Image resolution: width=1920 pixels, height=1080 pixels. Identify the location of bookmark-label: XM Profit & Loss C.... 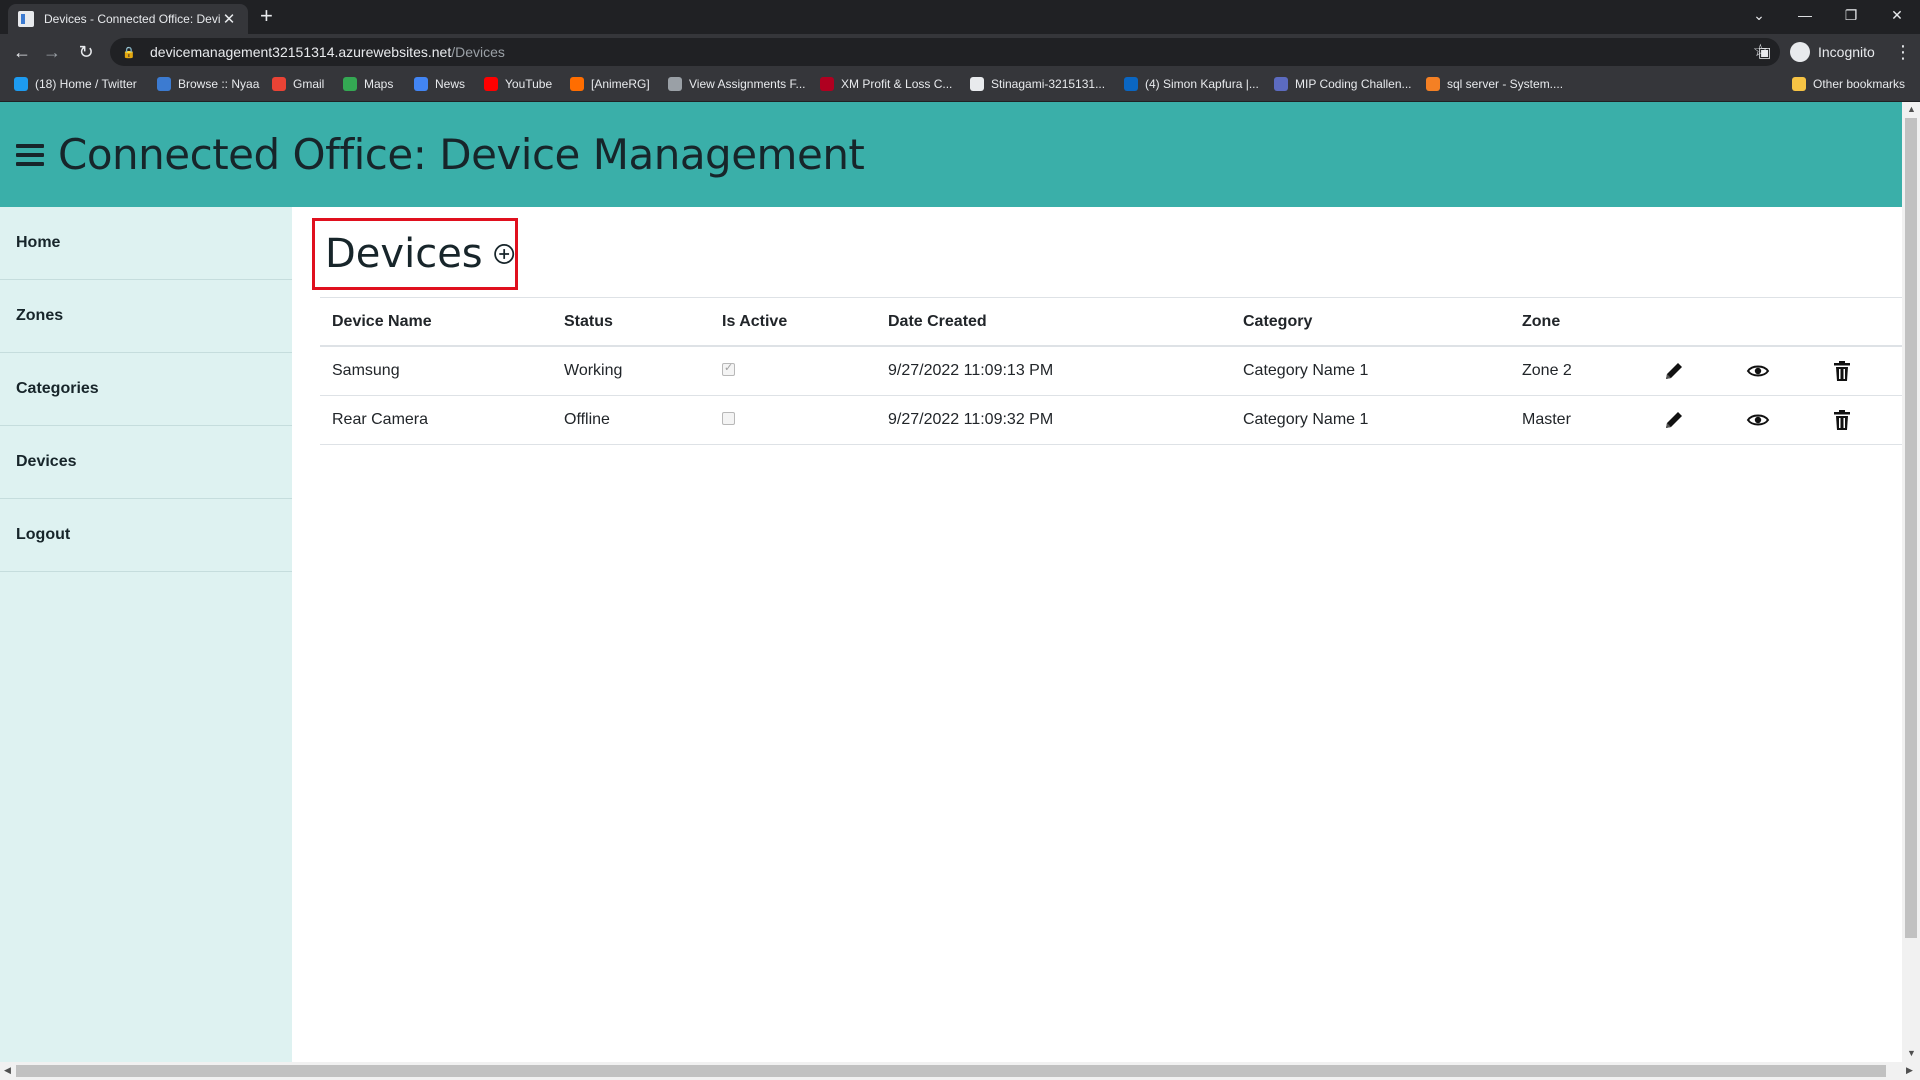
(897, 84).